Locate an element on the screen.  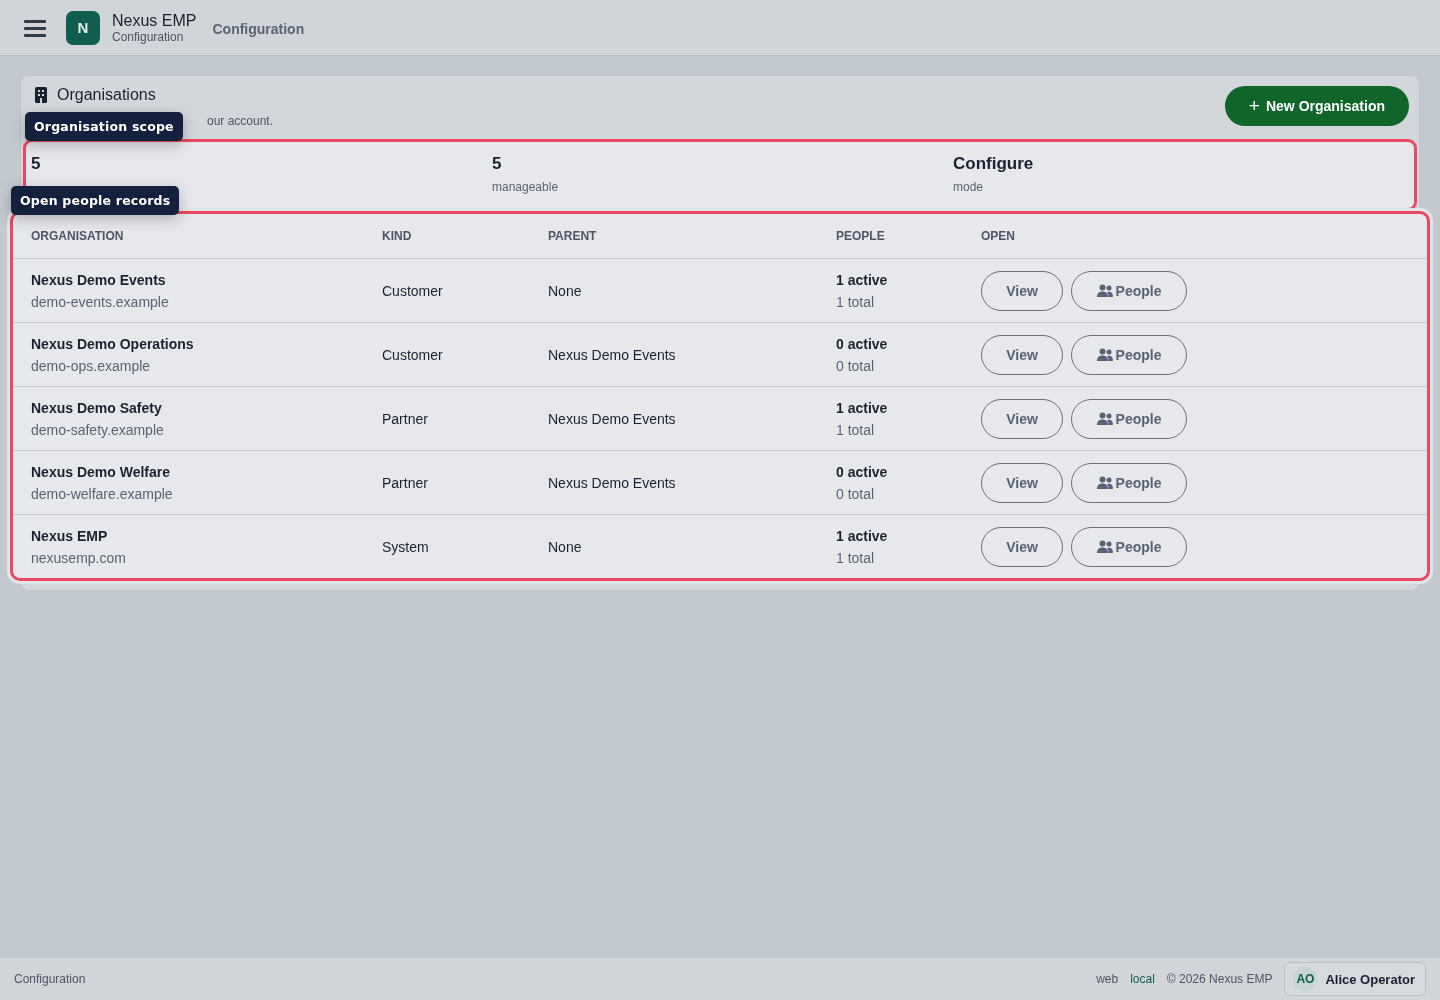
column-header: ORGANISATION is located at coordinates (78, 236).